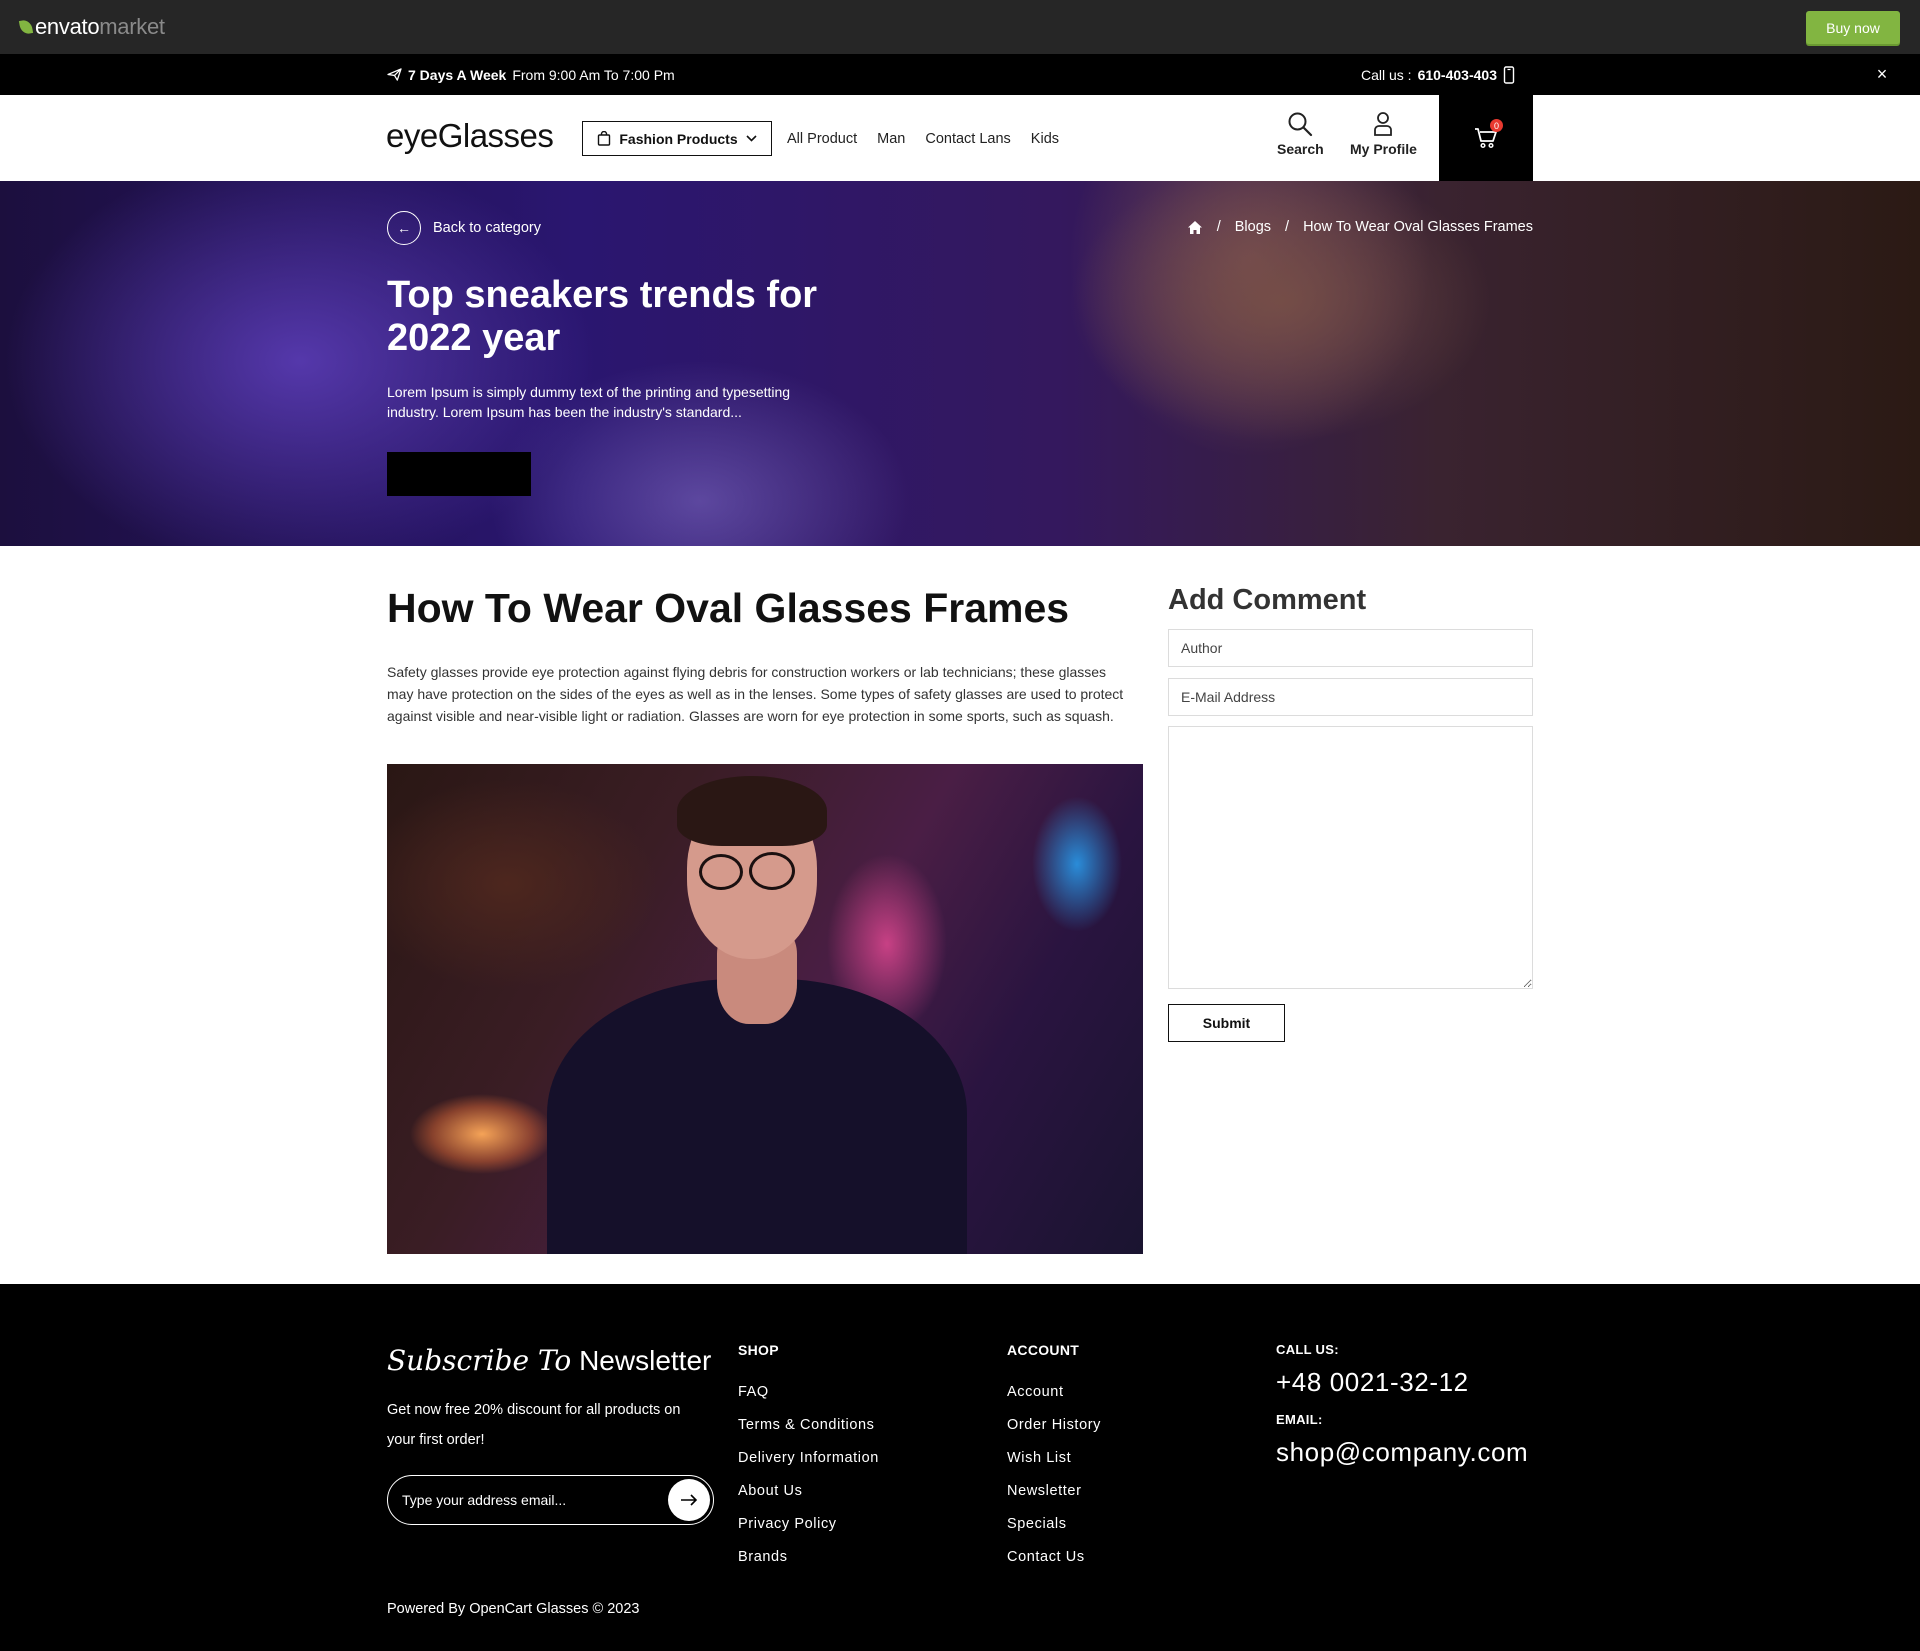 Image resolution: width=1920 pixels, height=1651 pixels. Describe the element at coordinates (1350, 648) in the screenshot. I see `author-field` at that location.